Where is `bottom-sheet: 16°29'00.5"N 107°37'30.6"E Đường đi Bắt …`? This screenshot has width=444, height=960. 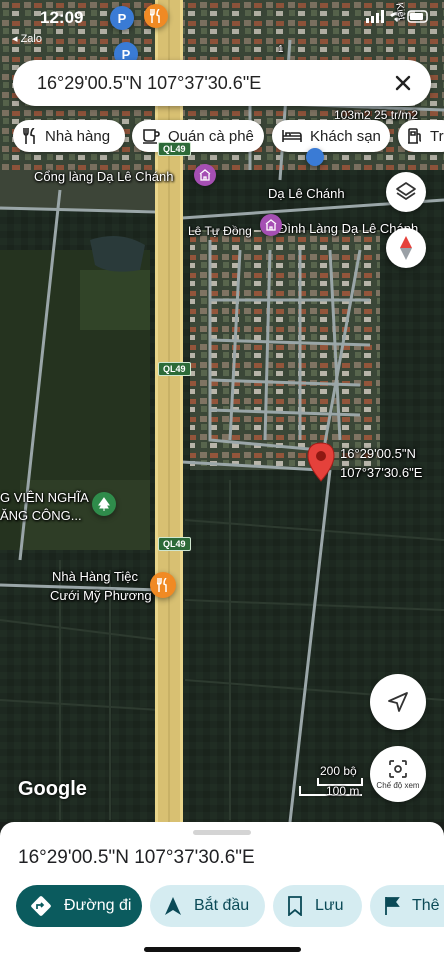
bottom-sheet: 16°29'00.5"N 107°37'30.6"E Đường đi Bắt … is located at coordinates (222, 891).